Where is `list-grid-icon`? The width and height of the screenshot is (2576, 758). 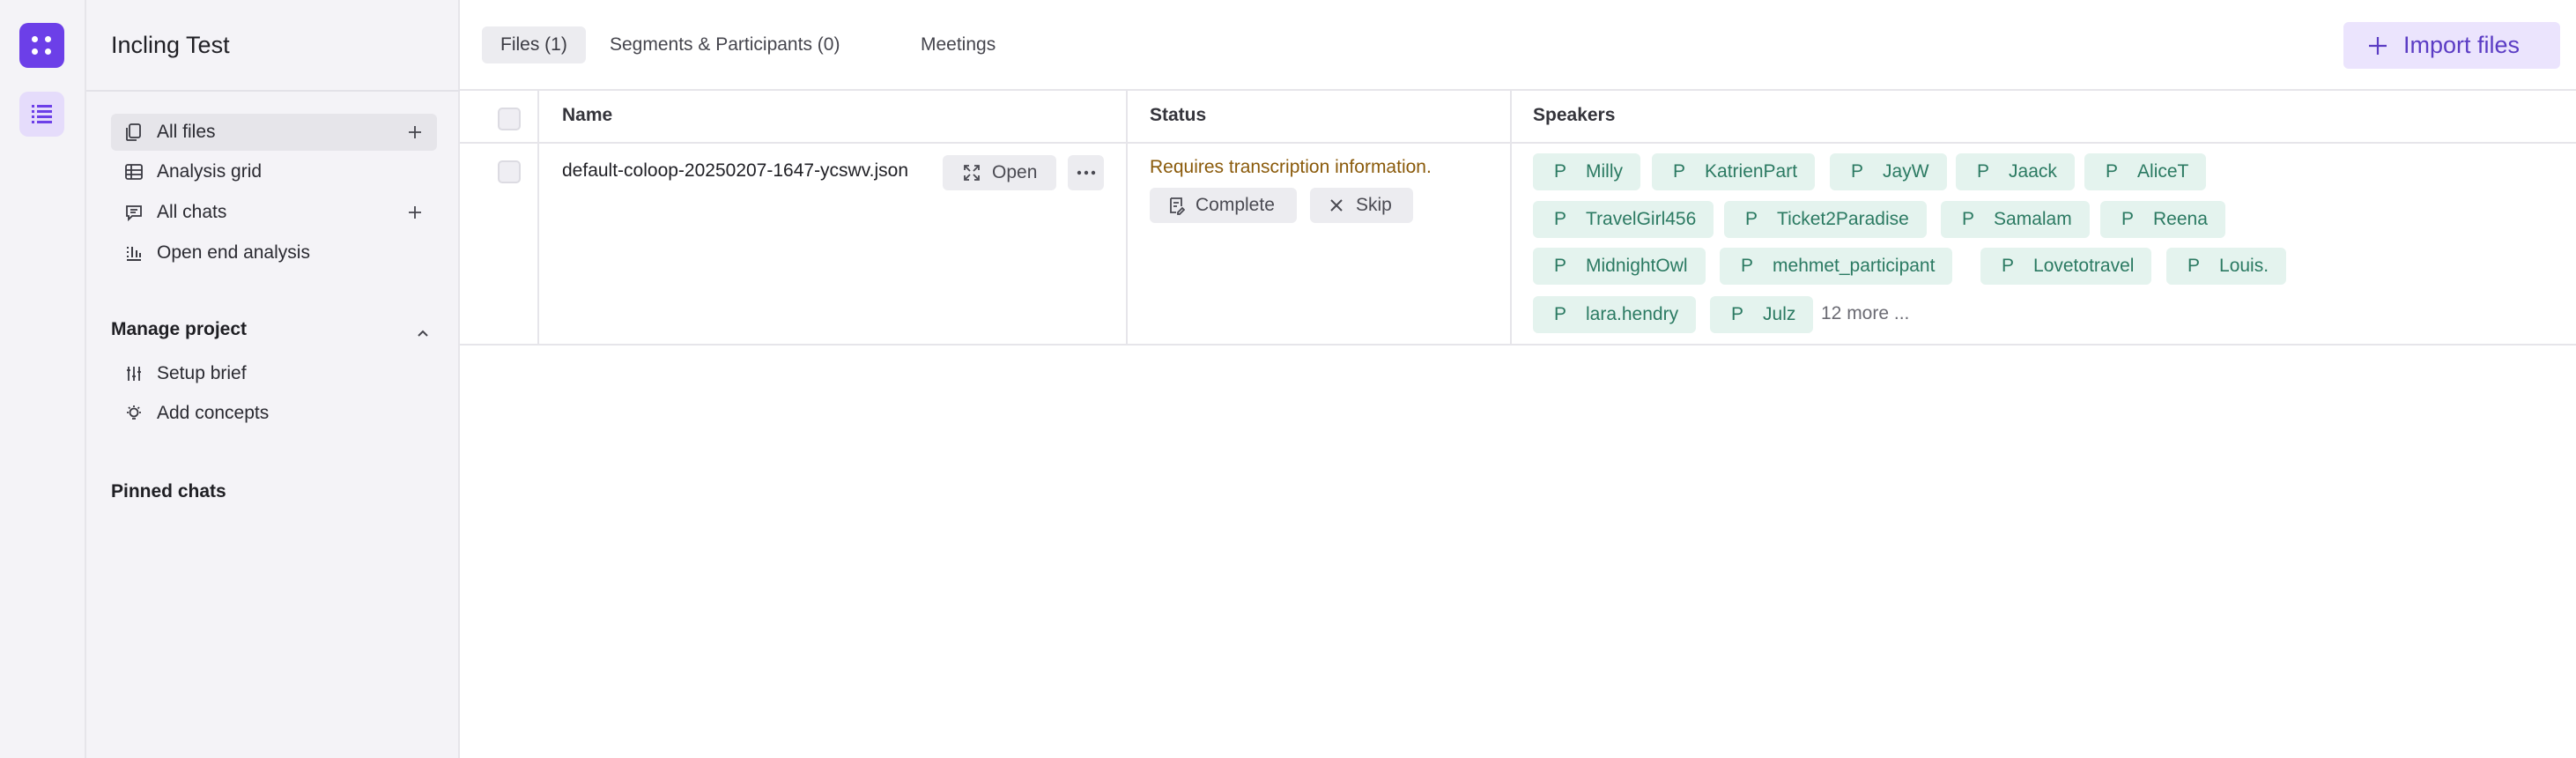
list-grid-icon is located at coordinates (42, 114).